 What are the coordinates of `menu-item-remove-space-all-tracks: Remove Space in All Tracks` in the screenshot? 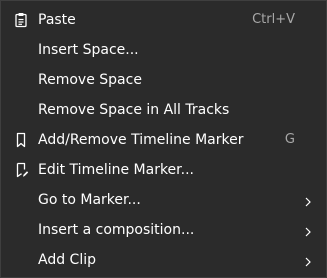 It's located at (163, 110).